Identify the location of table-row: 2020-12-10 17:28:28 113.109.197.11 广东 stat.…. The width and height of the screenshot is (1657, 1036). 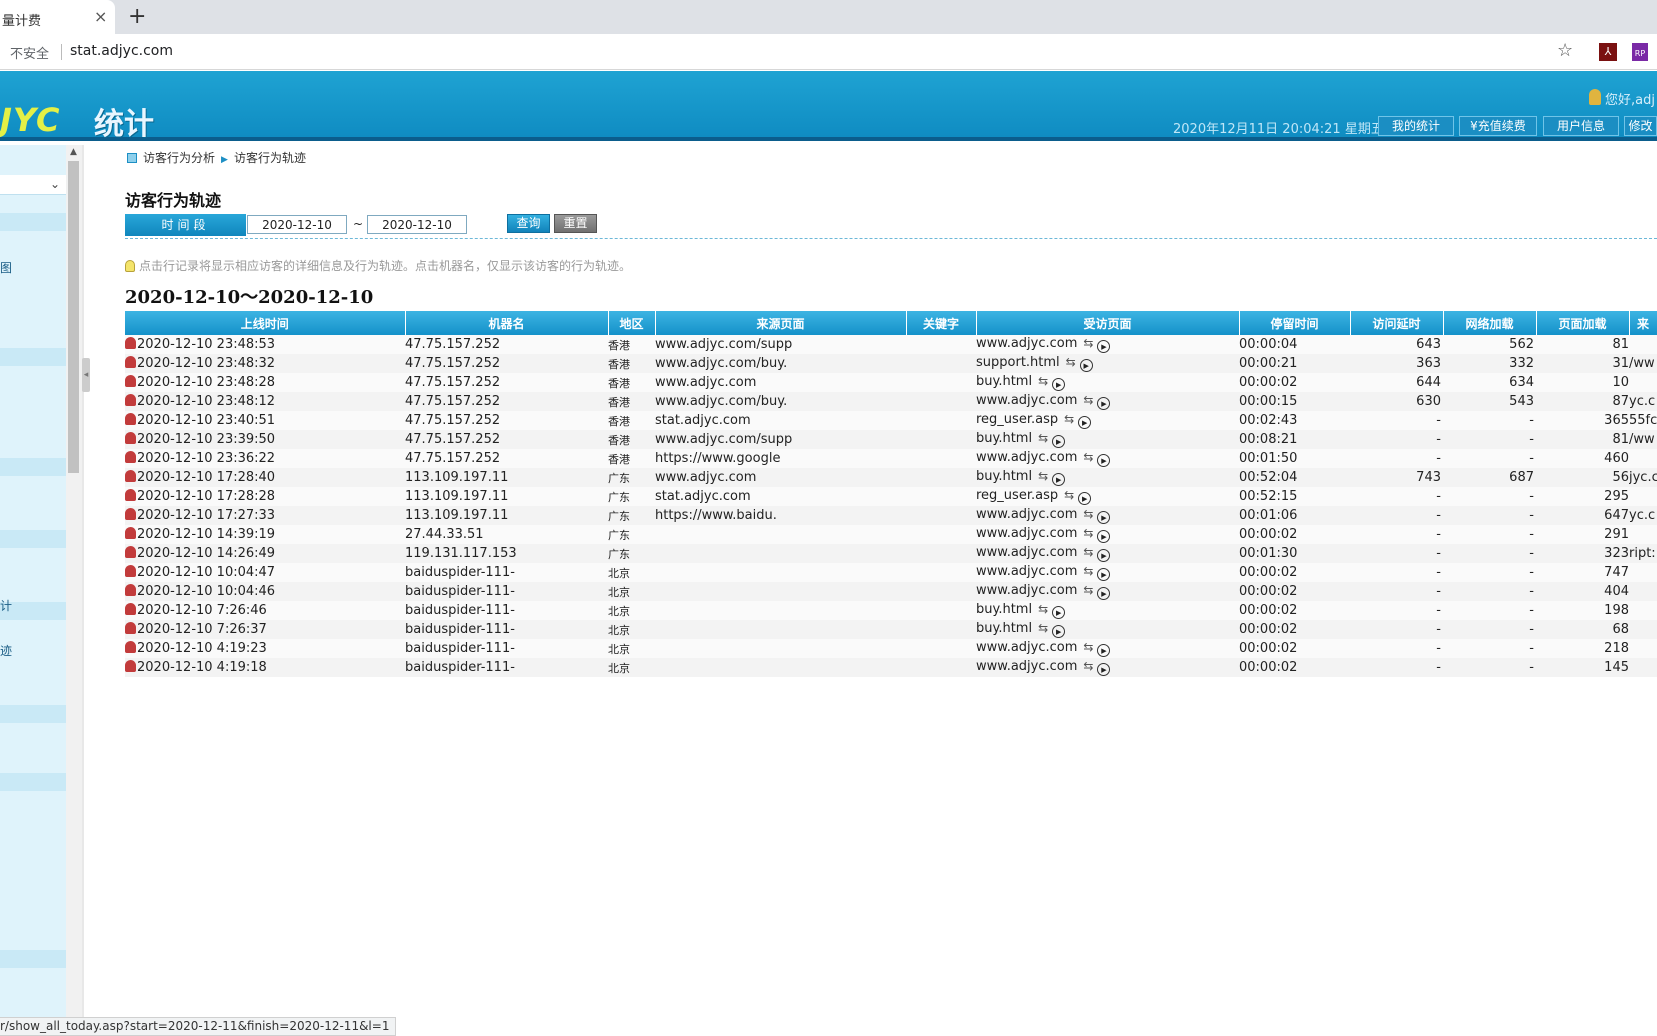
(891, 496).